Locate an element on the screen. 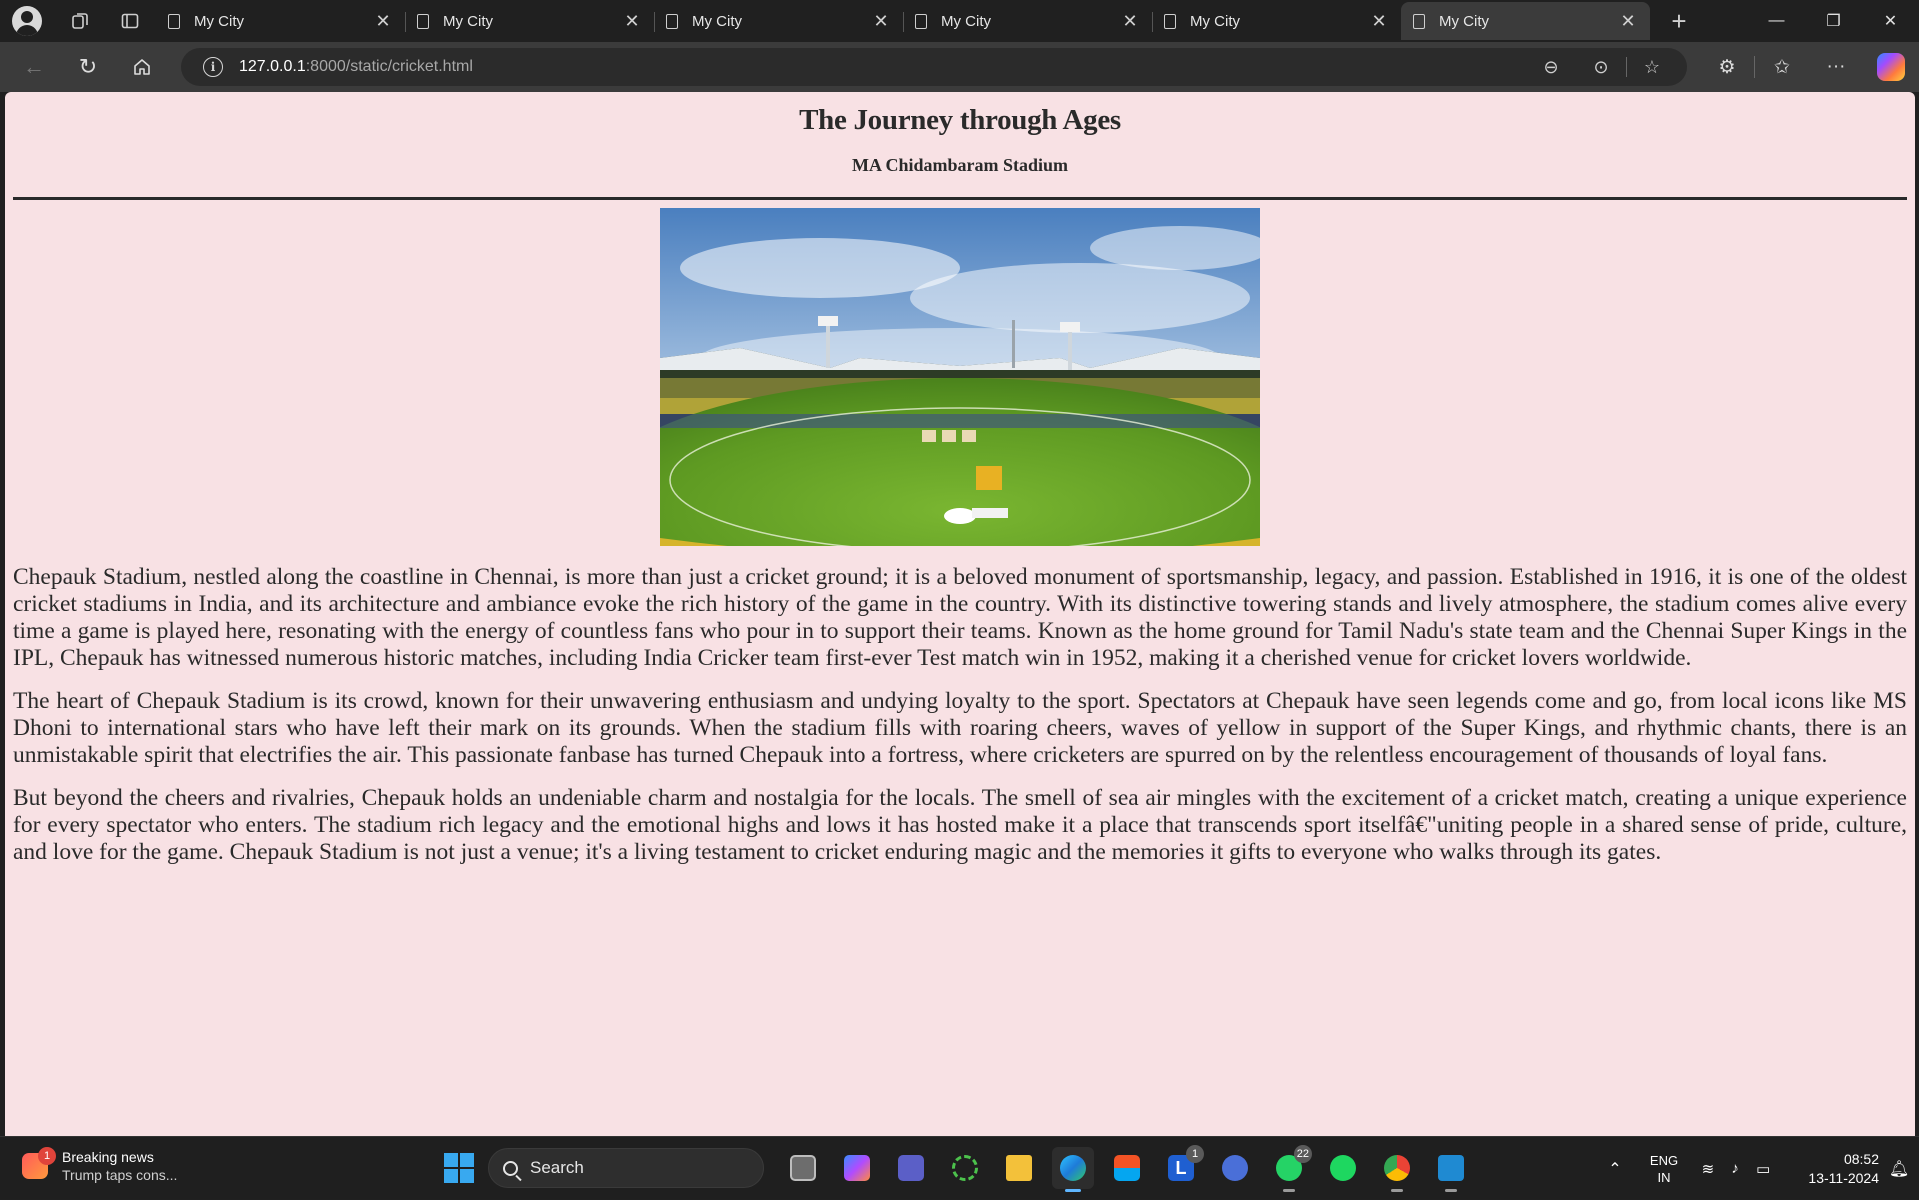 The width and height of the screenshot is (1919, 1200). home-button is located at coordinates (142, 67).